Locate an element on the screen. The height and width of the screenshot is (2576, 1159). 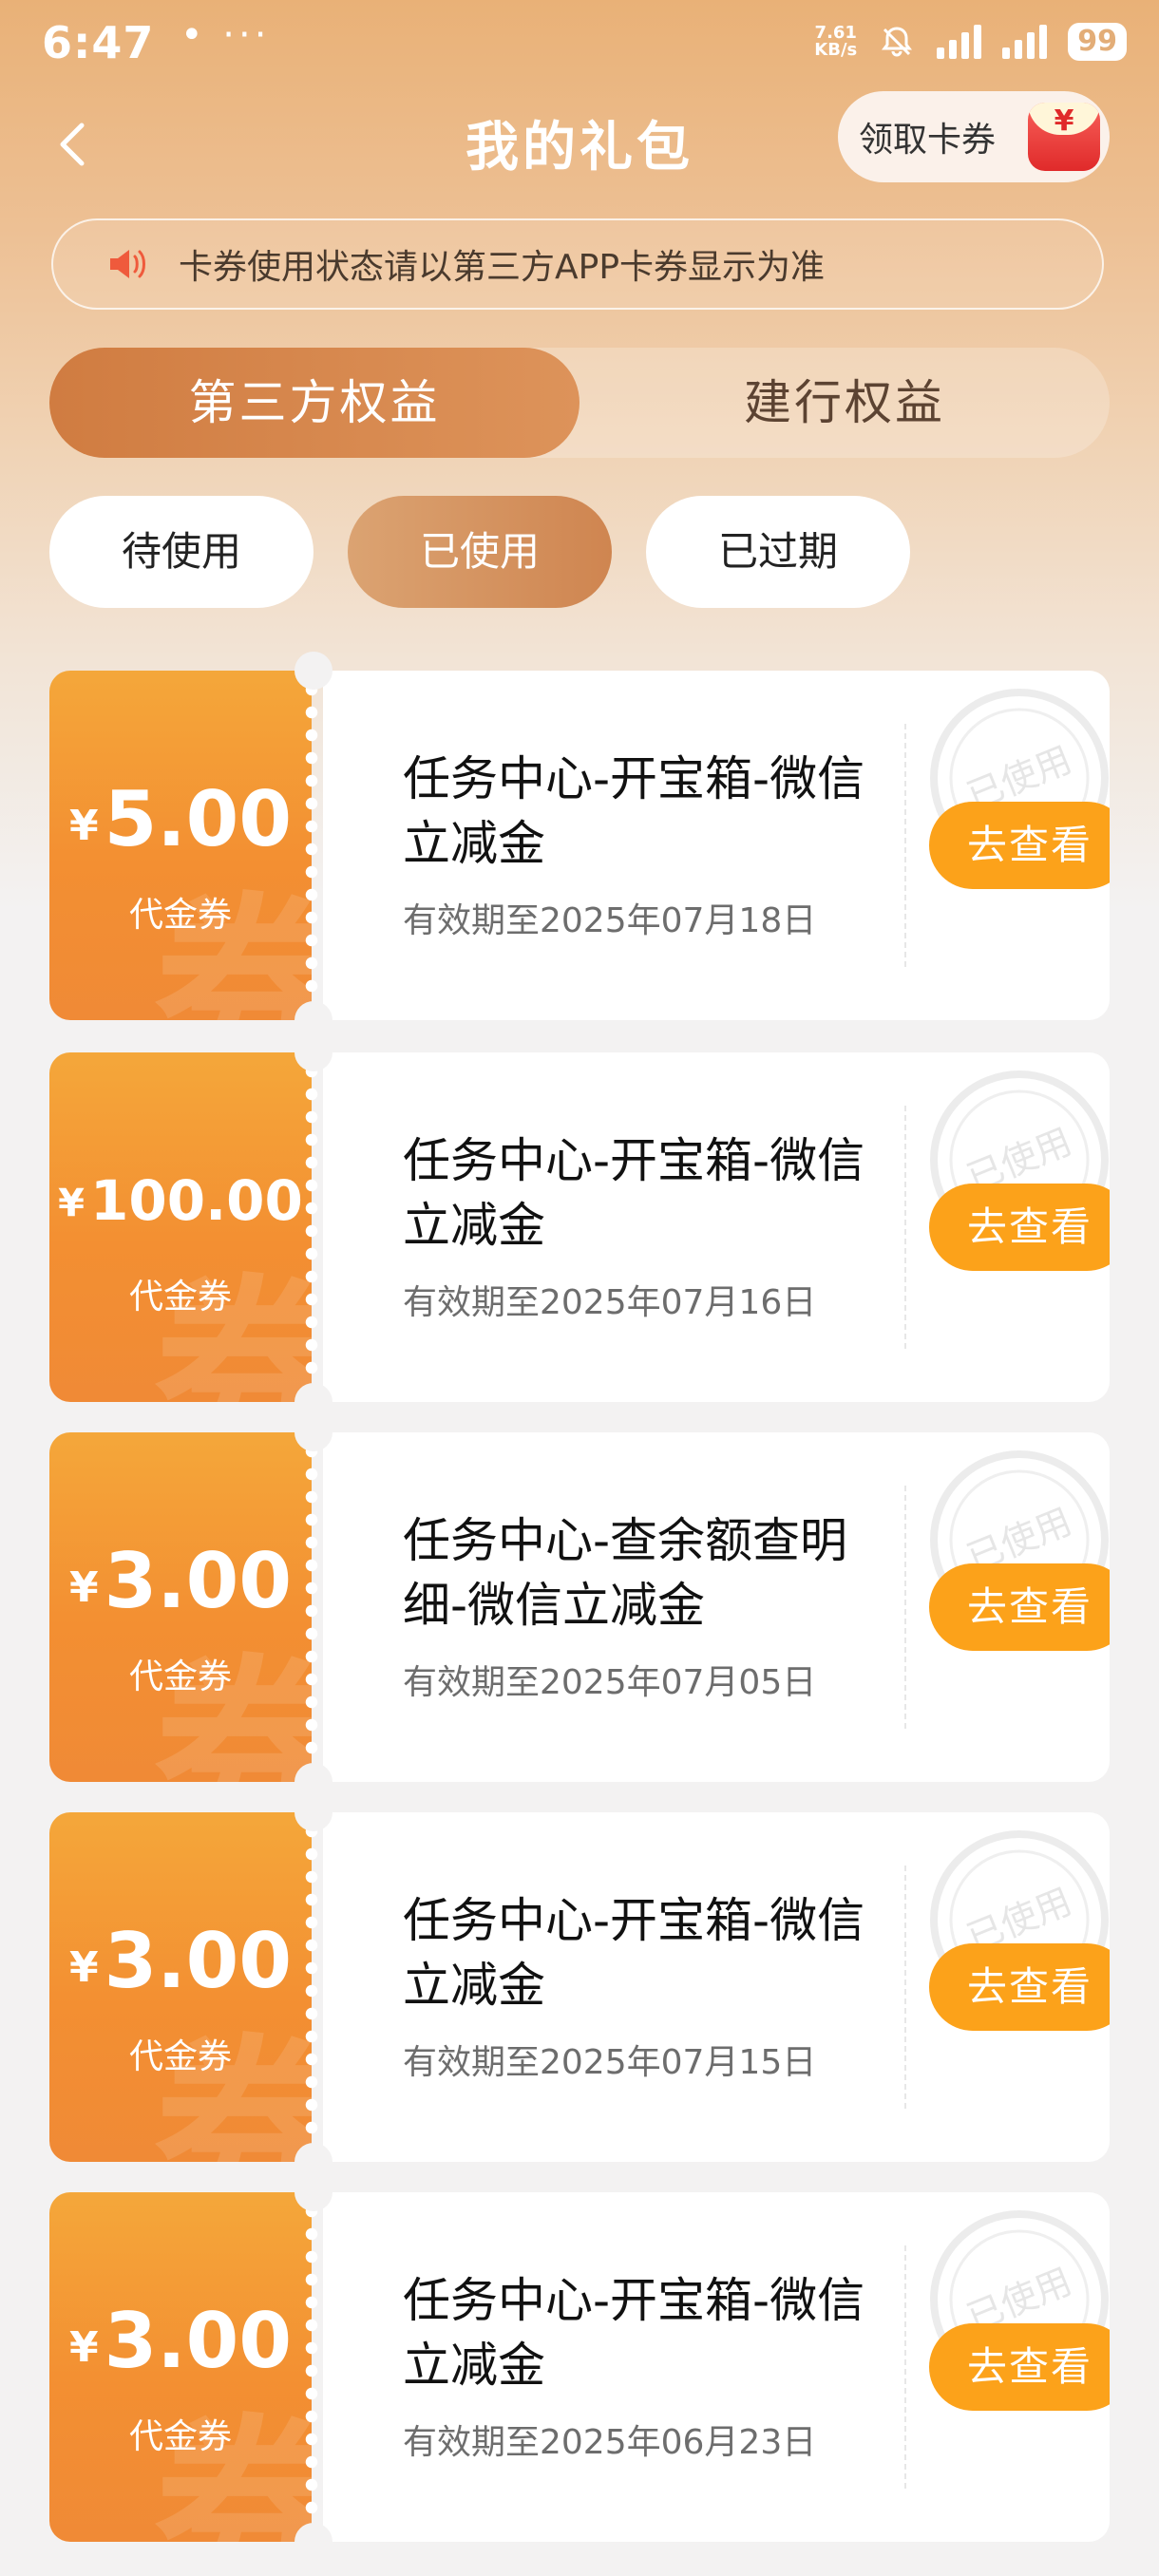
coupon-amount-value: 100.00 is located at coordinates (196, 1200).